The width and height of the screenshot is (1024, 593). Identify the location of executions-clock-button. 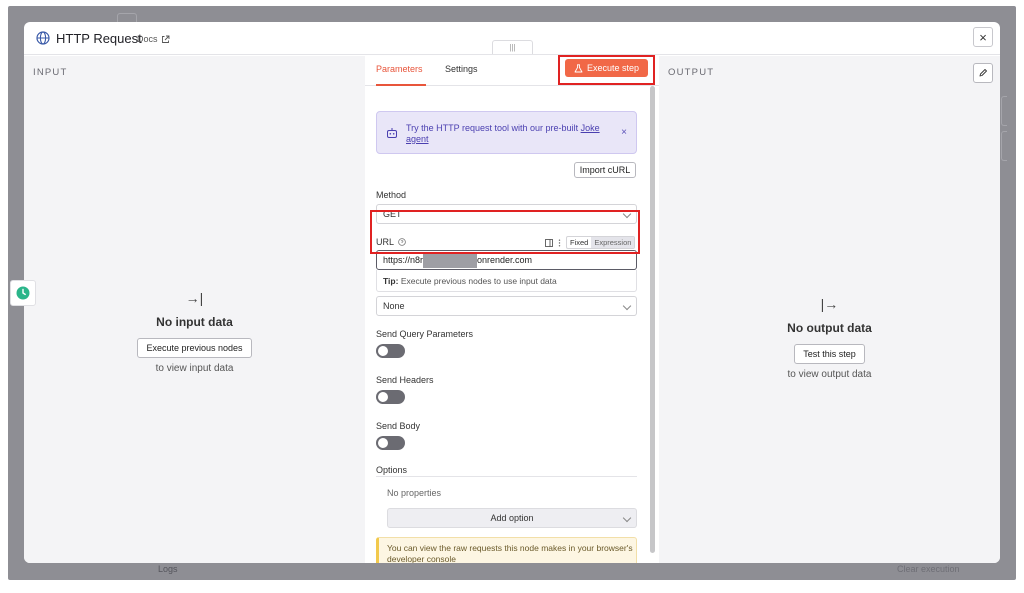
(23, 293).